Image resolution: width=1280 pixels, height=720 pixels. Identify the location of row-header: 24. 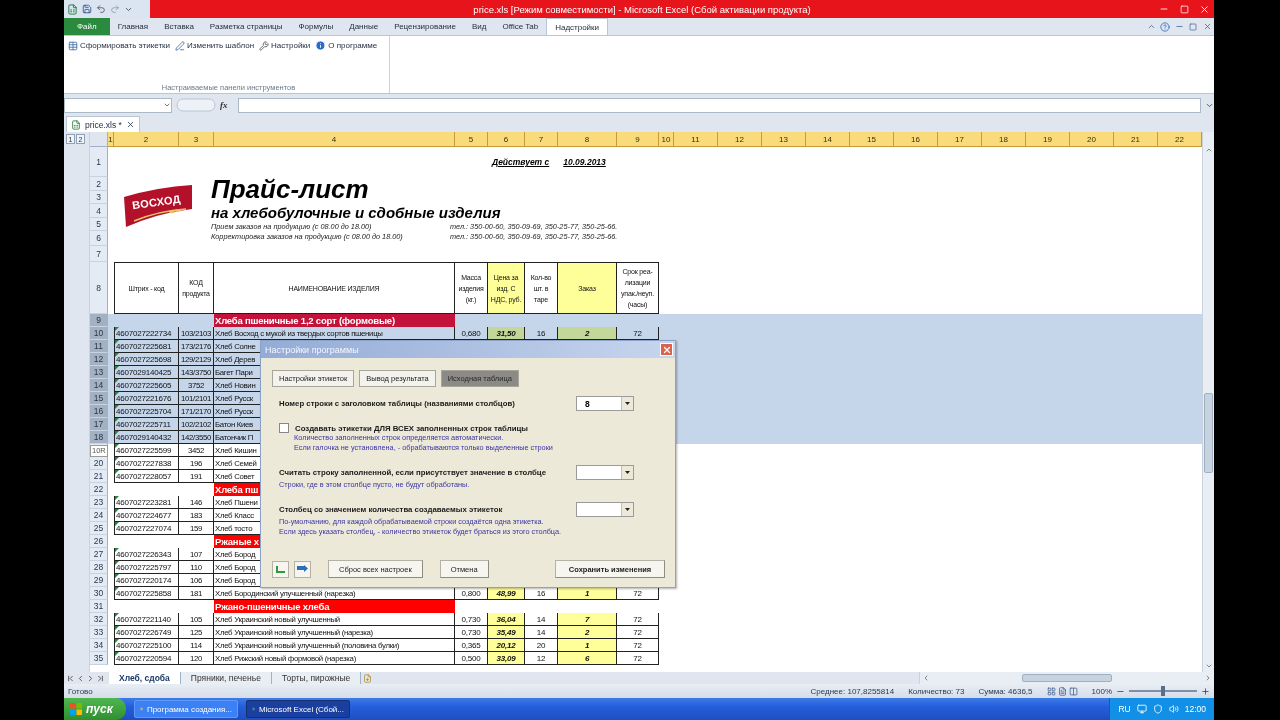
(99, 515).